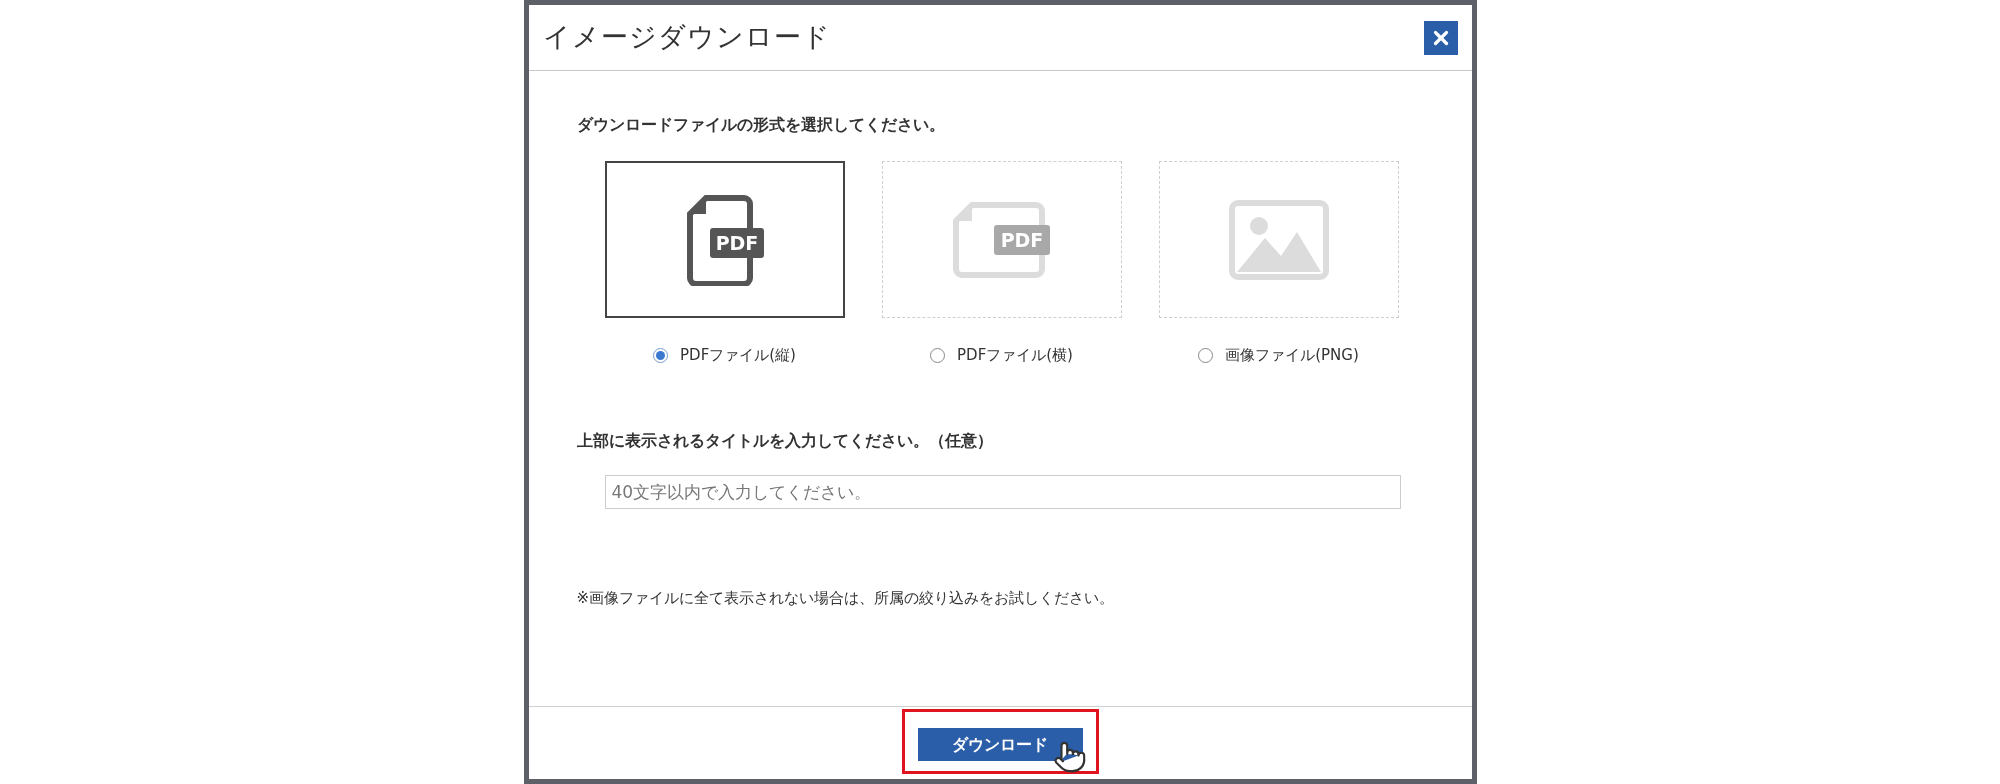 The height and width of the screenshot is (784, 2000). I want to click on note-text: ※画像ファイルに全て表示されない場合は、所属の絞り込みをお試しください。, so click(845, 598).